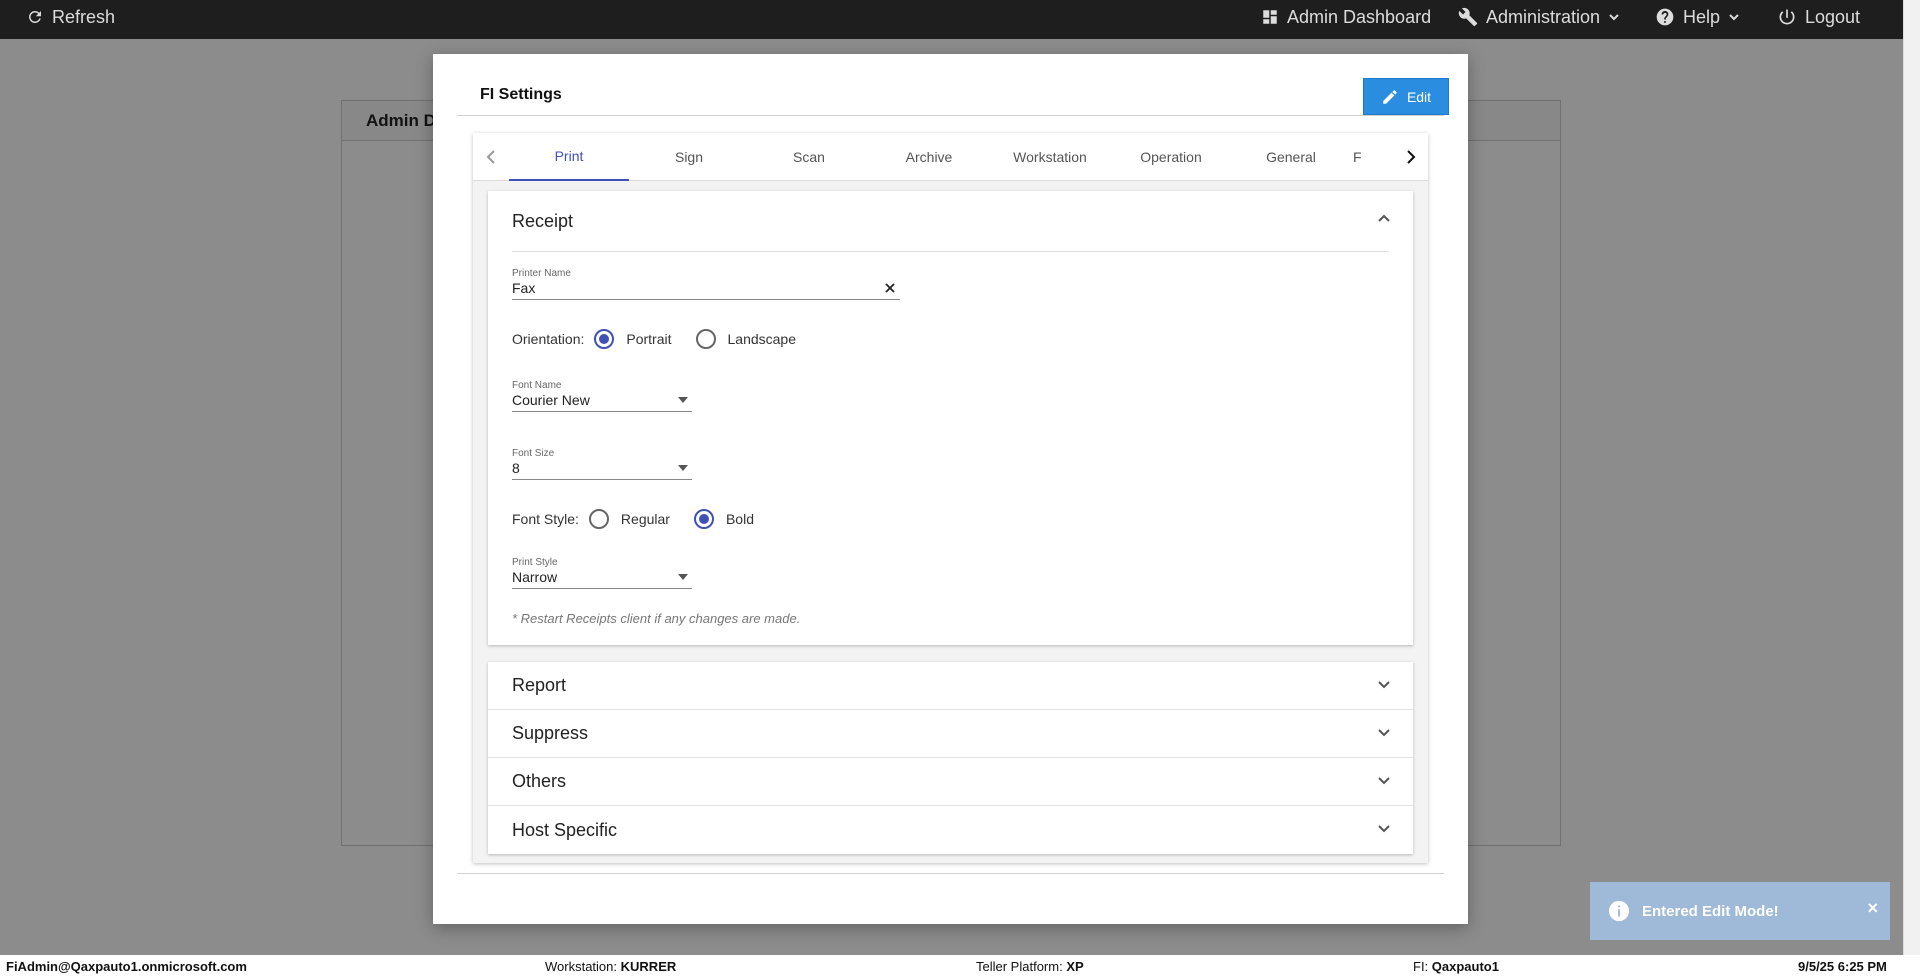 The image size is (1920, 977). Describe the element at coordinates (1710, 911) in the screenshot. I see `toast-message: Entered Edit Mode!` at that location.